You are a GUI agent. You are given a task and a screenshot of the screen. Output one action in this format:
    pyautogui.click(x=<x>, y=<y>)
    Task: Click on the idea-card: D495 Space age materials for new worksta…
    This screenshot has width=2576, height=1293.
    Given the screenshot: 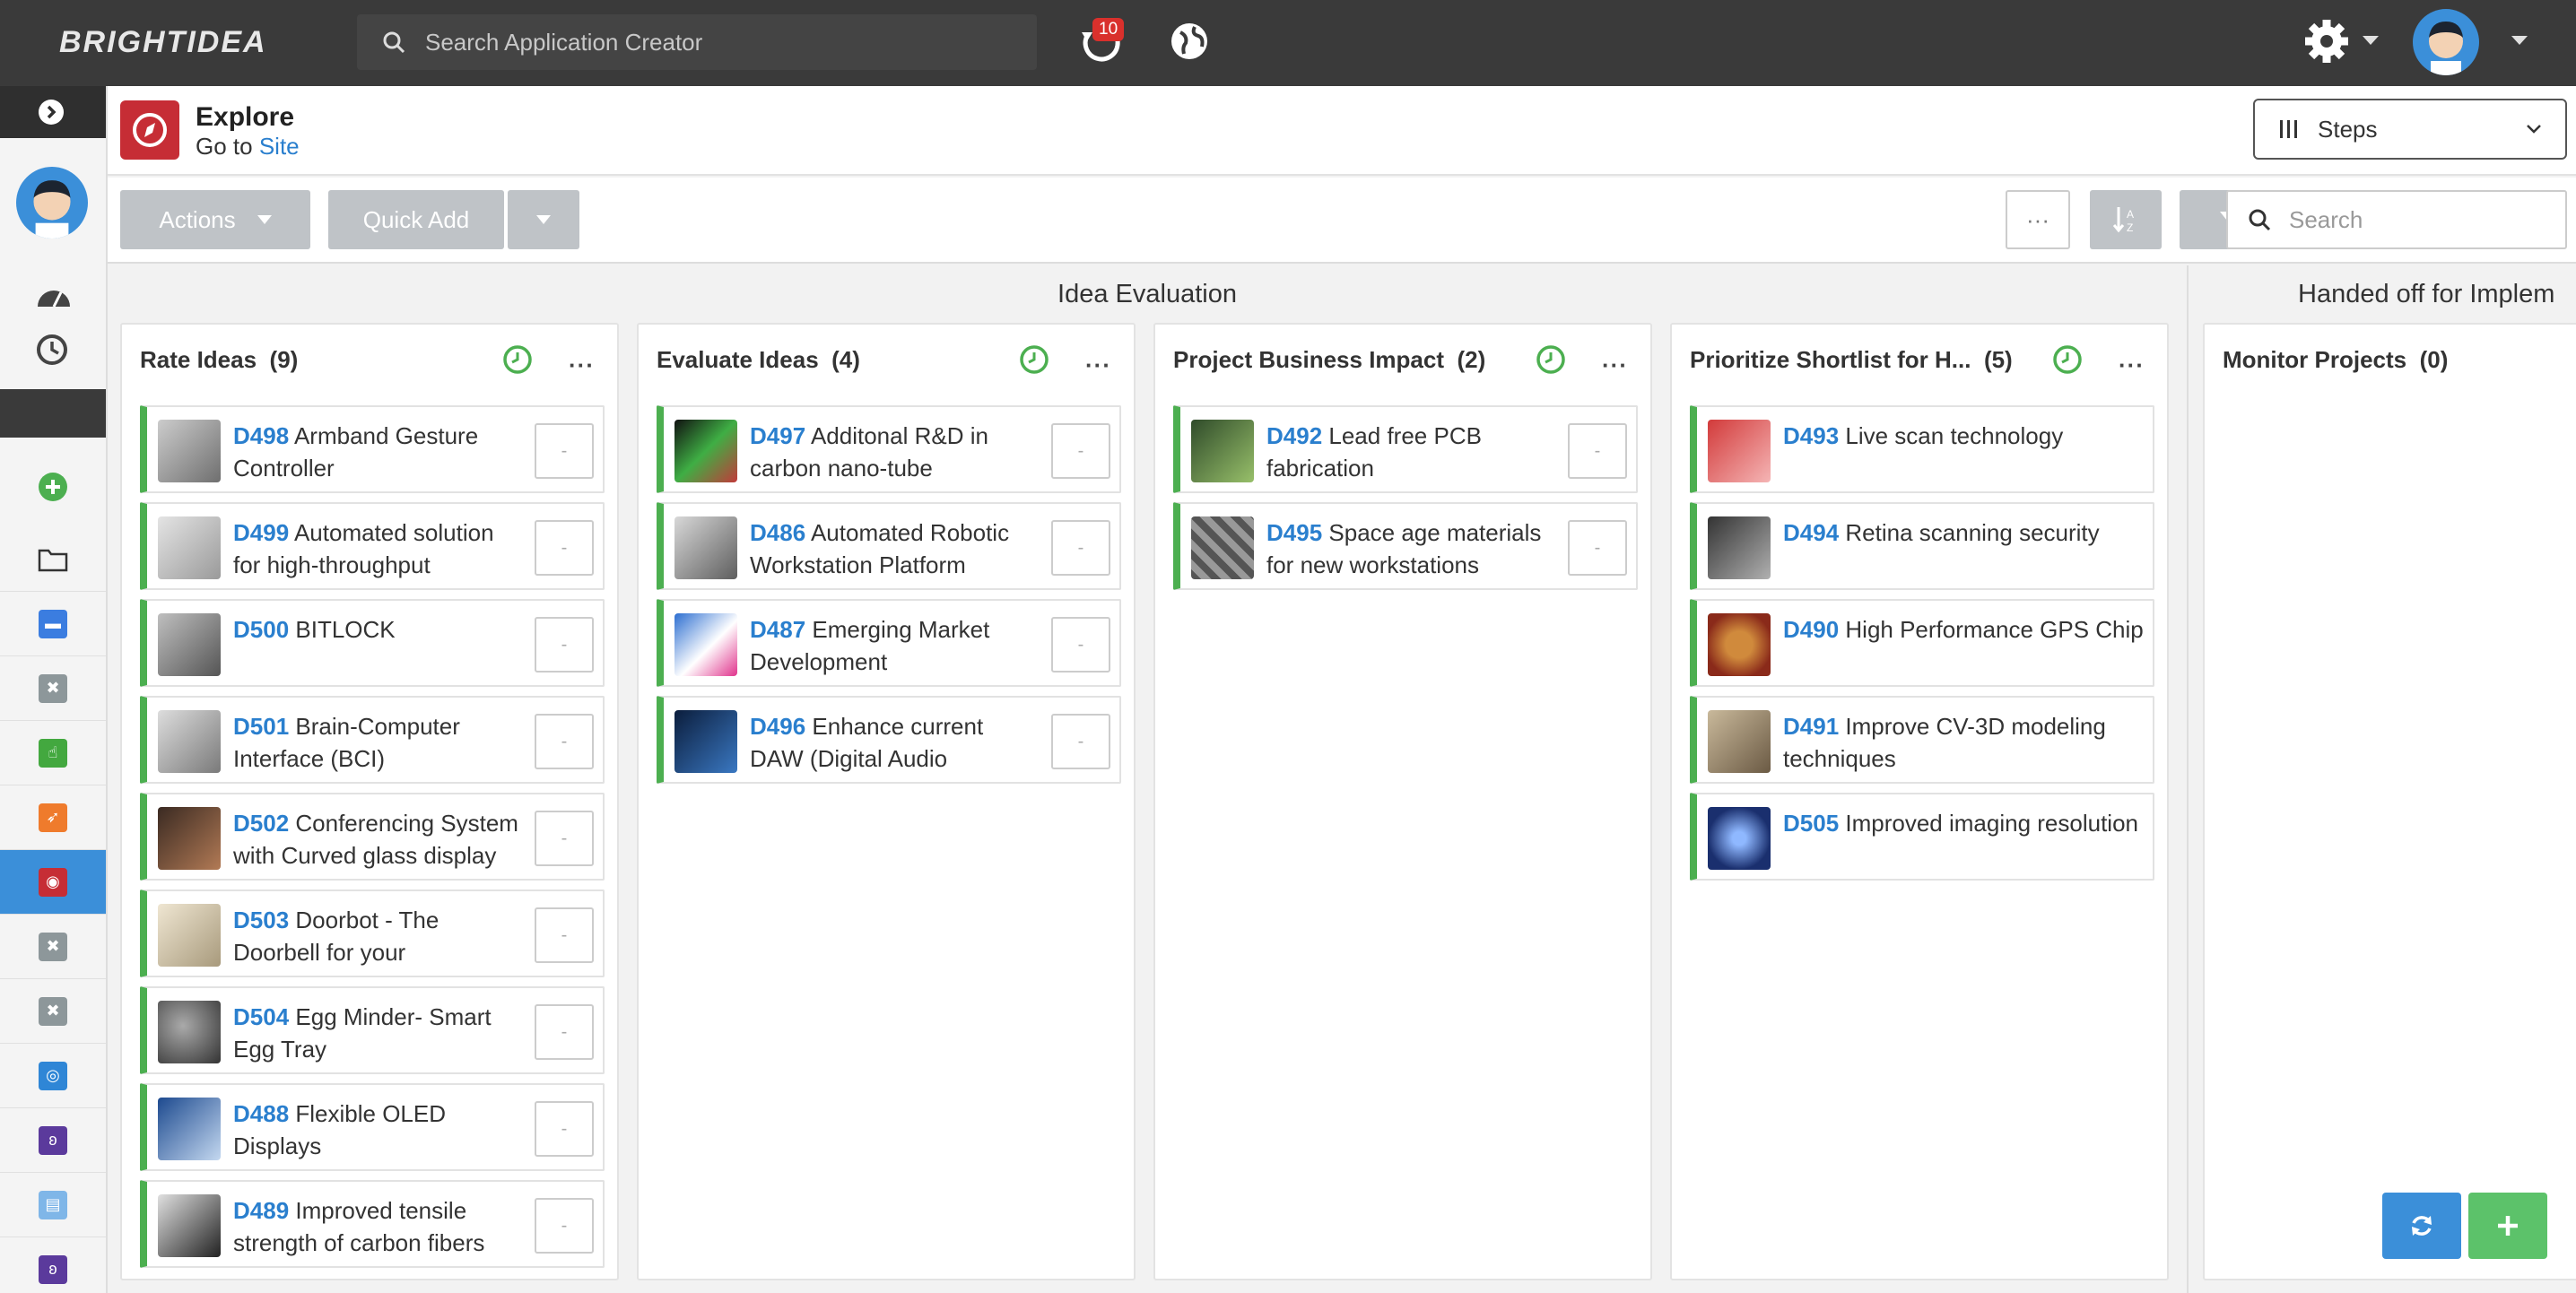 What is the action you would take?
    pyautogui.click(x=1405, y=546)
    